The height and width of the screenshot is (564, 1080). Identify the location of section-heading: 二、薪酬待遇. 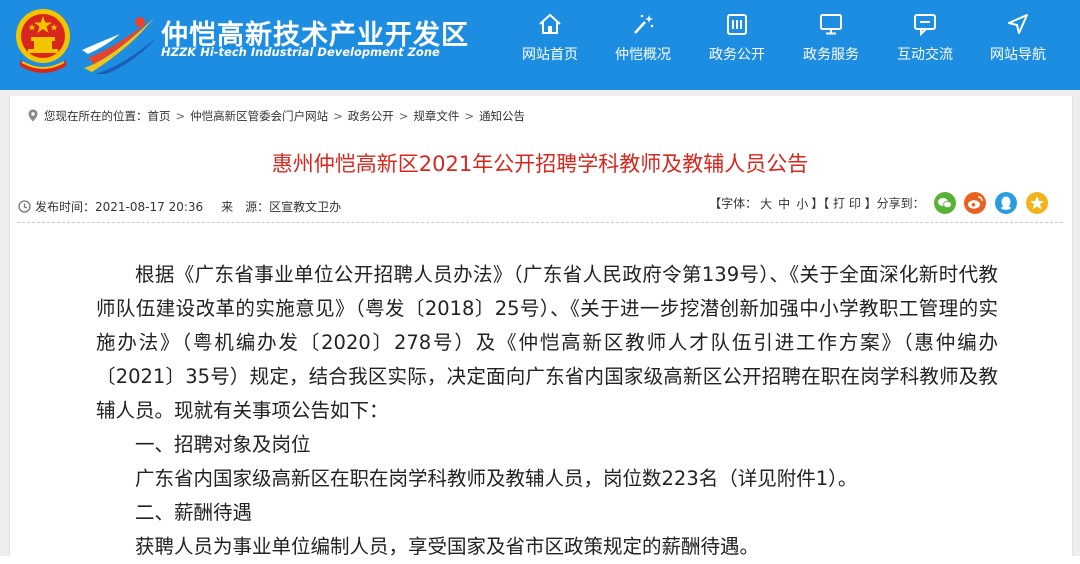
(194, 512).